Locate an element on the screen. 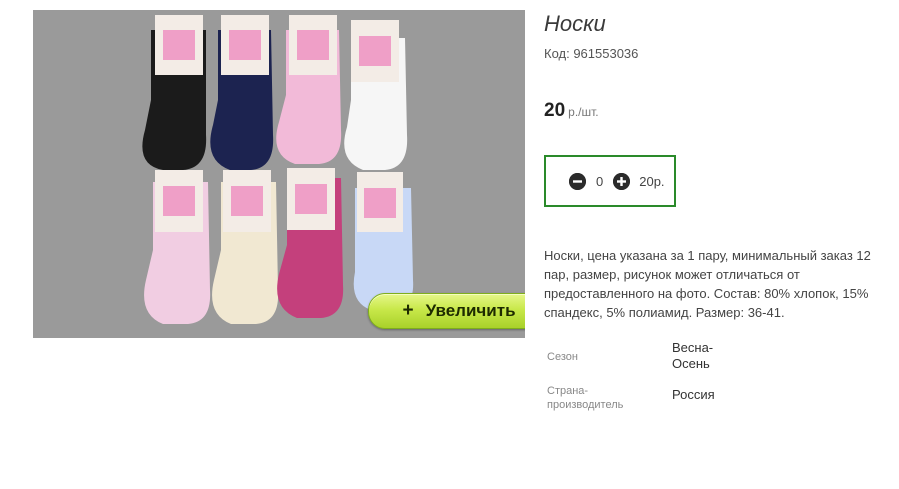 This screenshot has height=489, width=899. property-key-country: Страна- производитель is located at coordinates (608, 398).